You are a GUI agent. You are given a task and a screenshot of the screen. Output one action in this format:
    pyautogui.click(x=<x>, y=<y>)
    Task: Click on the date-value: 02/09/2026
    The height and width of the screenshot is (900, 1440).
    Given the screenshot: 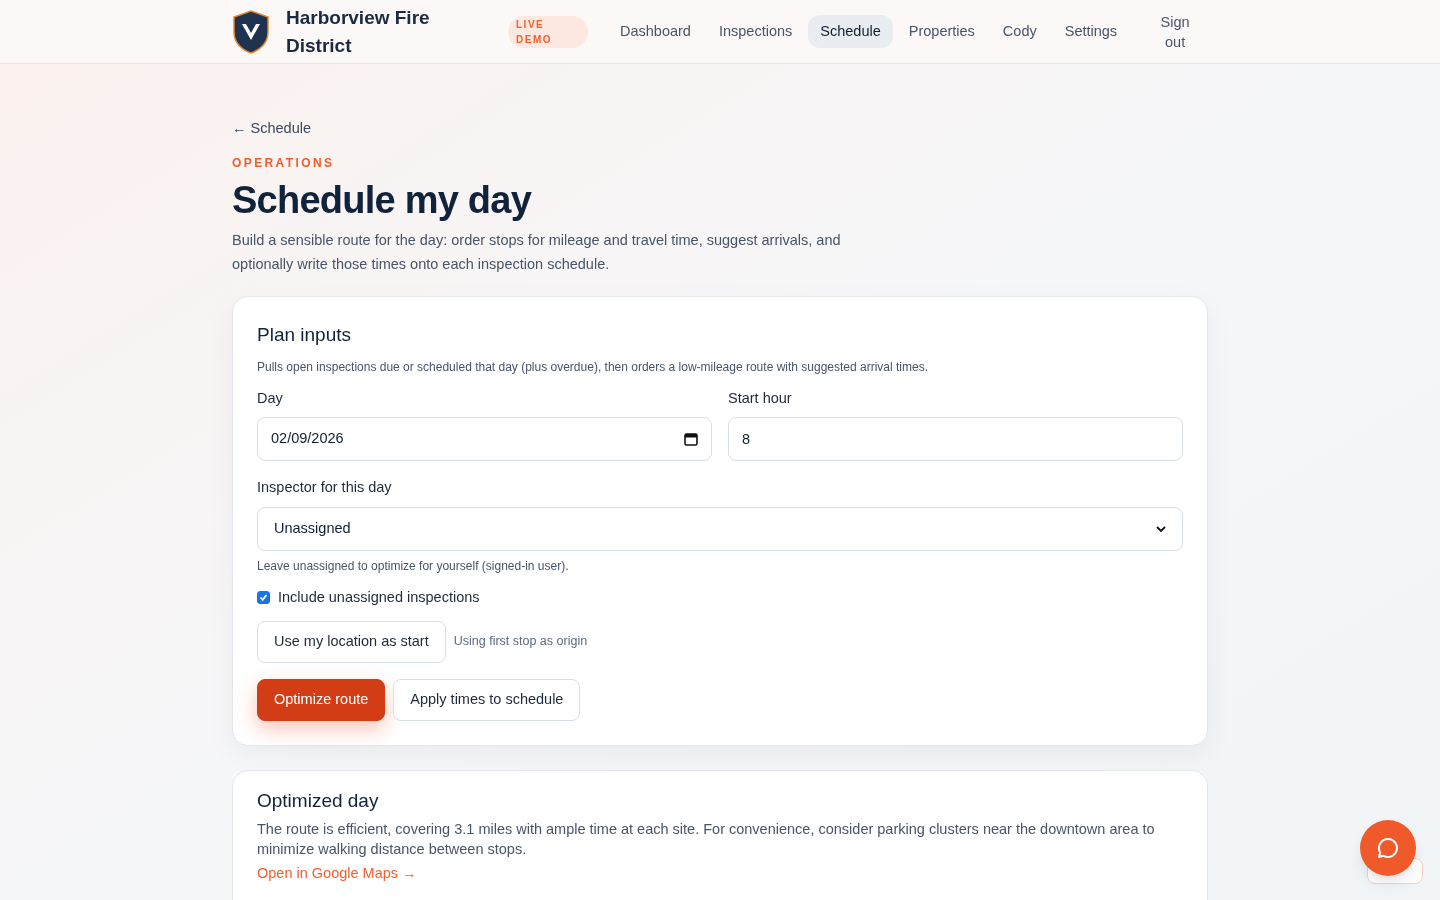 What is the action you would take?
    pyautogui.click(x=307, y=439)
    